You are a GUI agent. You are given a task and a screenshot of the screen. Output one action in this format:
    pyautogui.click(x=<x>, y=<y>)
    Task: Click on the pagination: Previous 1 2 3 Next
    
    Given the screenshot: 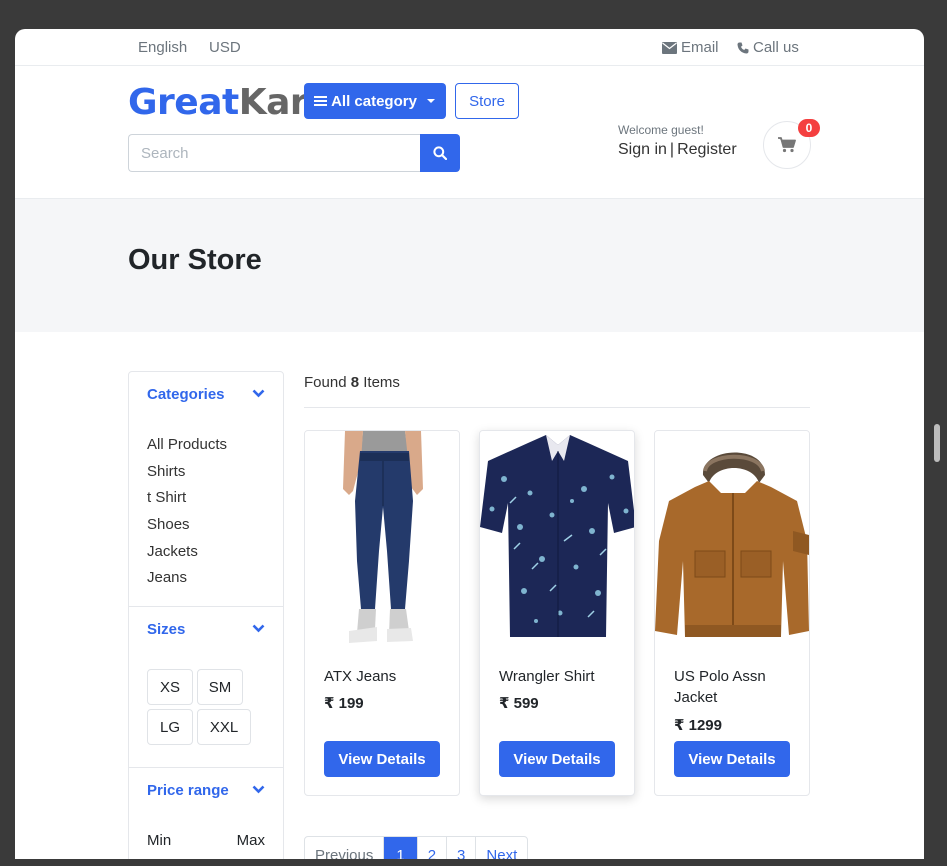 What is the action you would take?
    pyautogui.click(x=416, y=848)
    